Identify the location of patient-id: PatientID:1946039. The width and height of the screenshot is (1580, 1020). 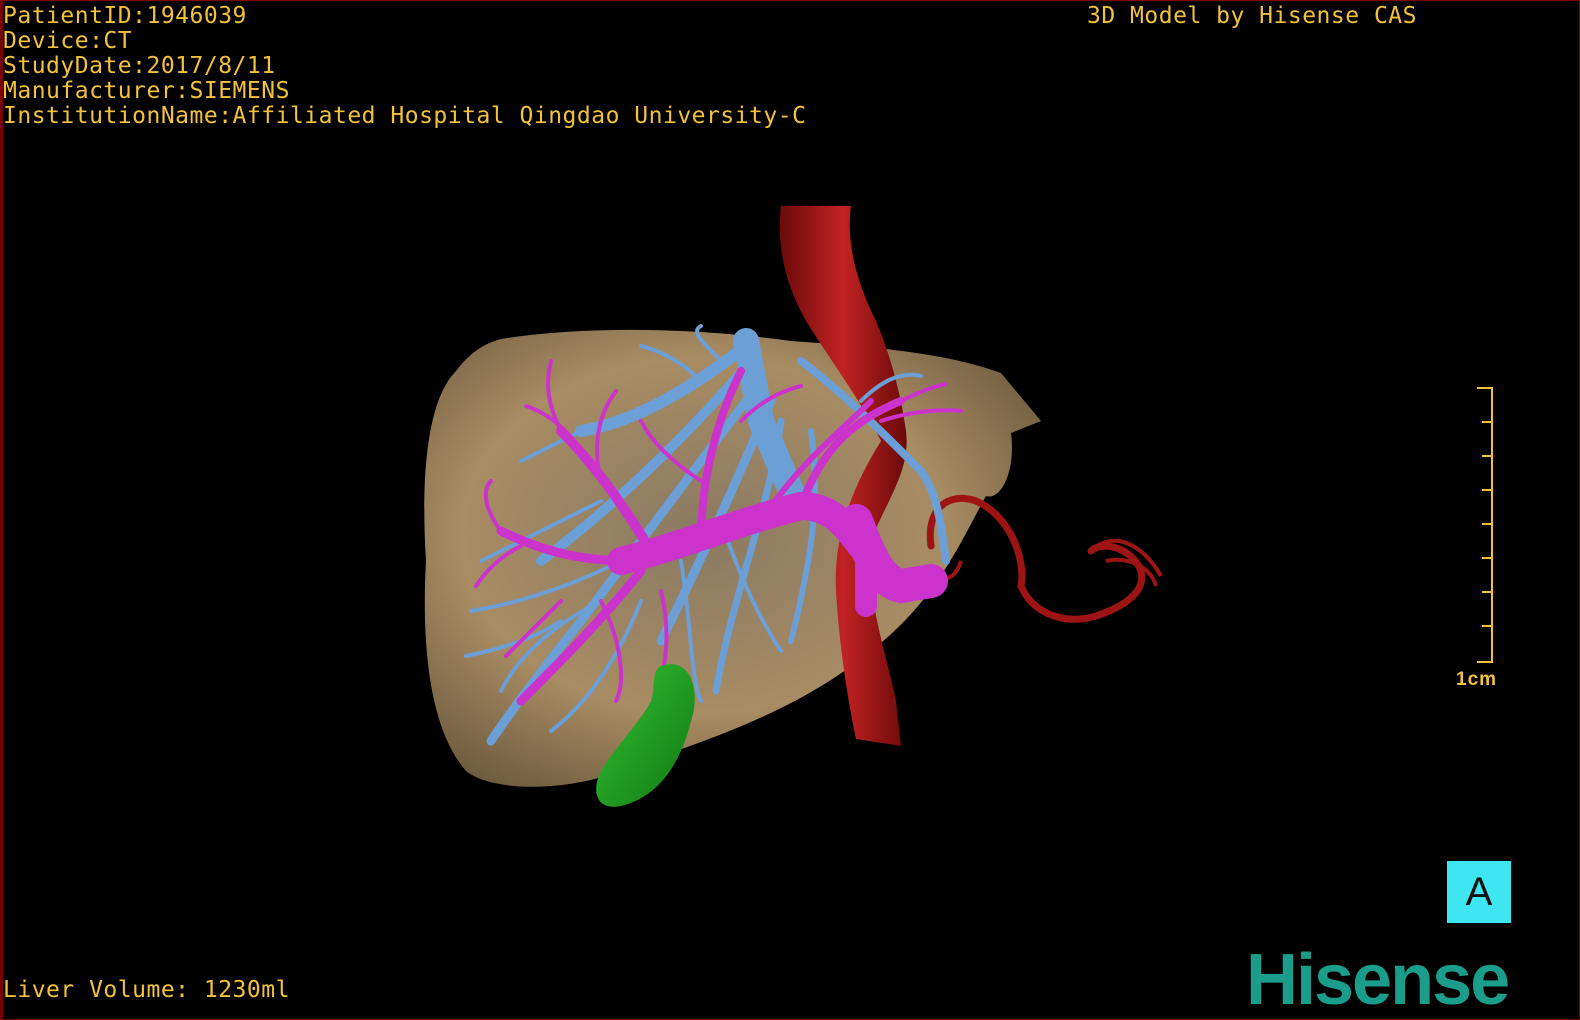
(125, 16).